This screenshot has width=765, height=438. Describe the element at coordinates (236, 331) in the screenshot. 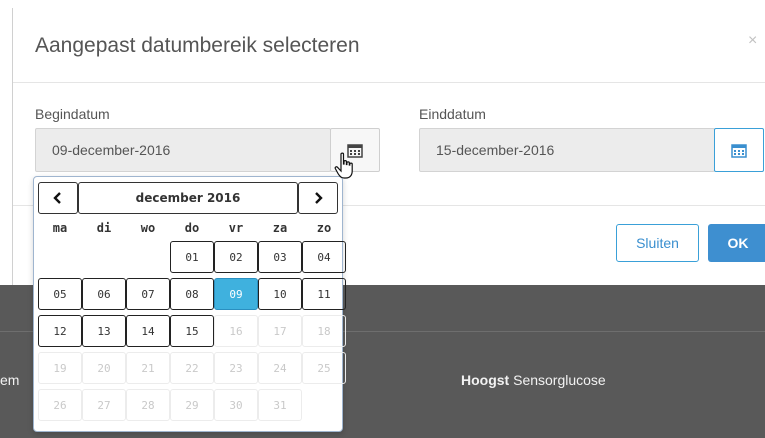

I see `day-cell: 16` at that location.